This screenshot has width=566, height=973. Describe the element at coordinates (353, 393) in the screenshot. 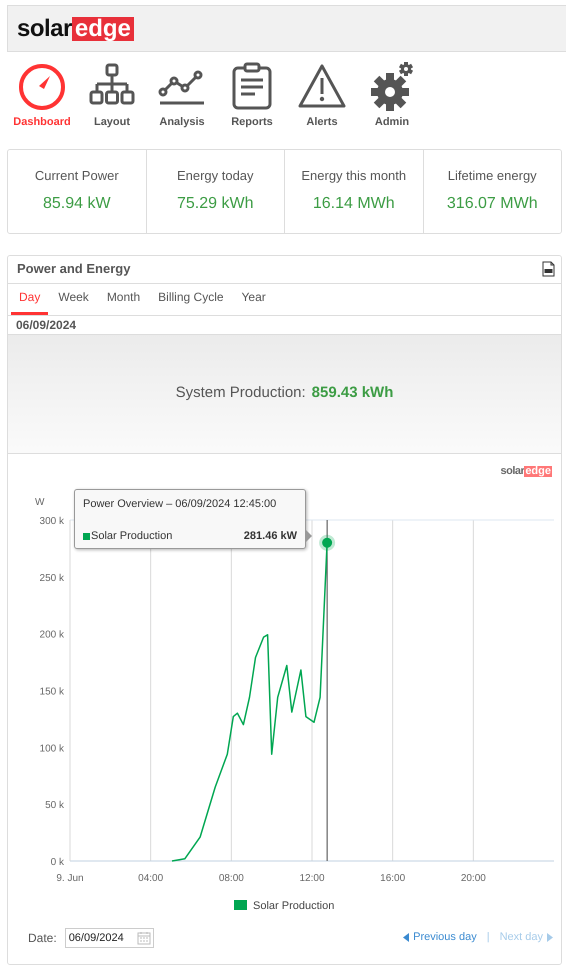

I see `production-value: 859.43 kWh` at that location.